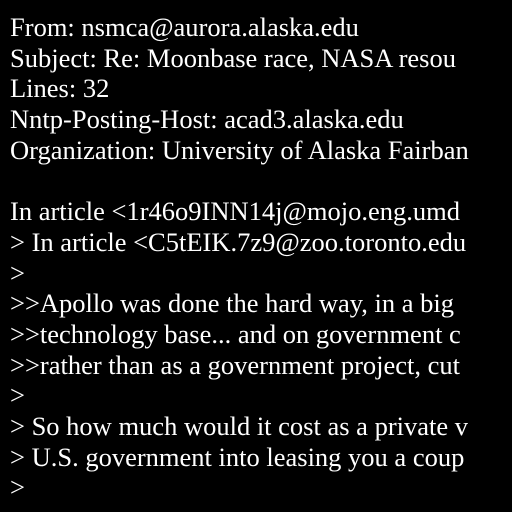 The image size is (512, 512). Describe the element at coordinates (235, 333) in the screenshot. I see `double-quoted-line: >>technology base... and on government c` at that location.